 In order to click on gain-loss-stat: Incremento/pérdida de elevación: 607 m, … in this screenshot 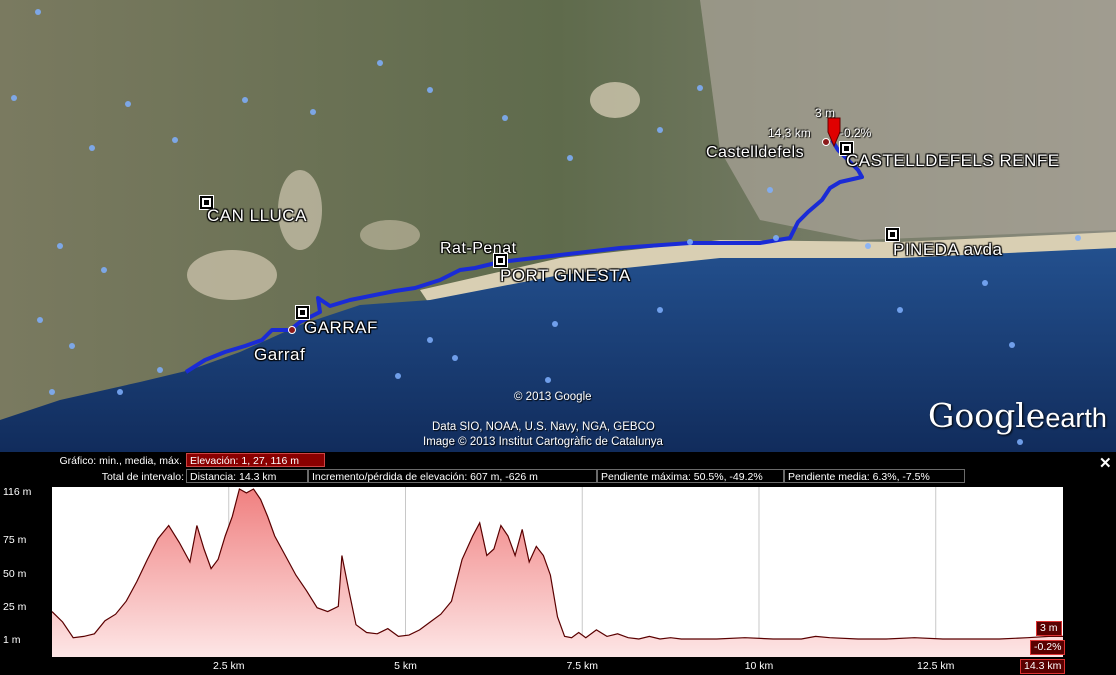, I will do `click(452, 476)`.